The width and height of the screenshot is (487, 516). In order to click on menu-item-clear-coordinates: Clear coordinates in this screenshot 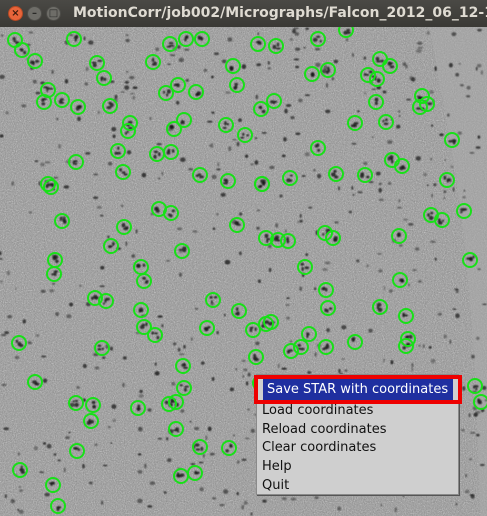, I will do `click(319, 447)`.